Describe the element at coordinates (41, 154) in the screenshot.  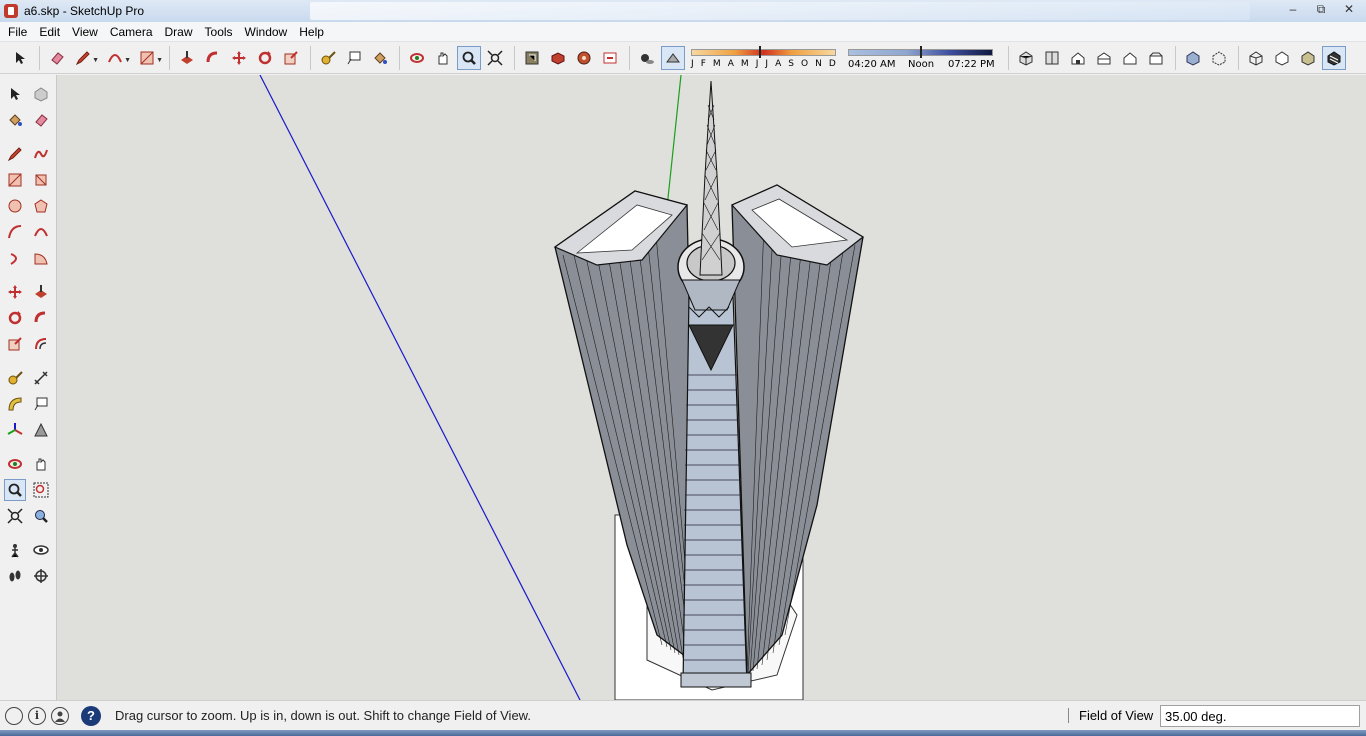
I see `freehand-tool-button` at that location.